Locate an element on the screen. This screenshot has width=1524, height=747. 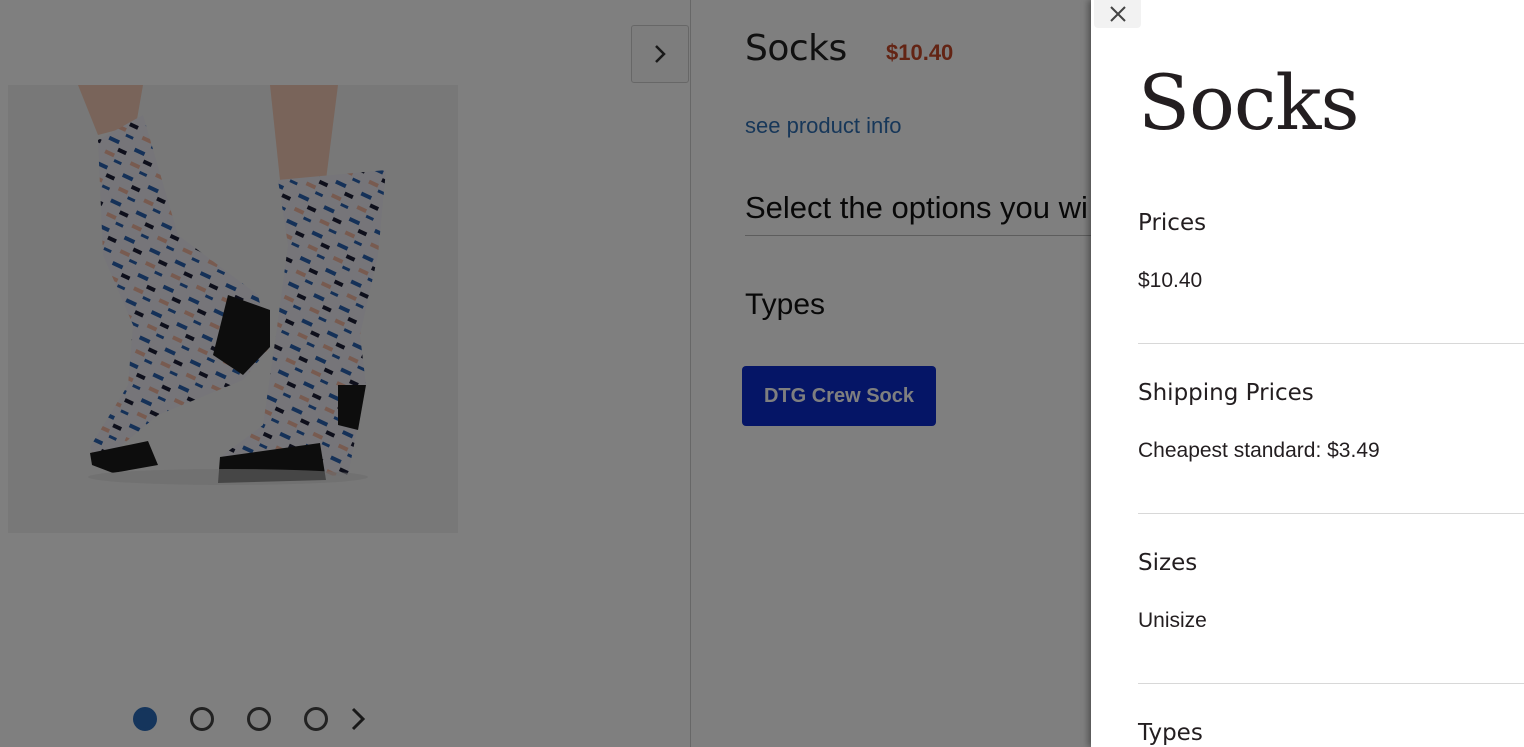
panel-title: Socks is located at coordinates (1248, 102).